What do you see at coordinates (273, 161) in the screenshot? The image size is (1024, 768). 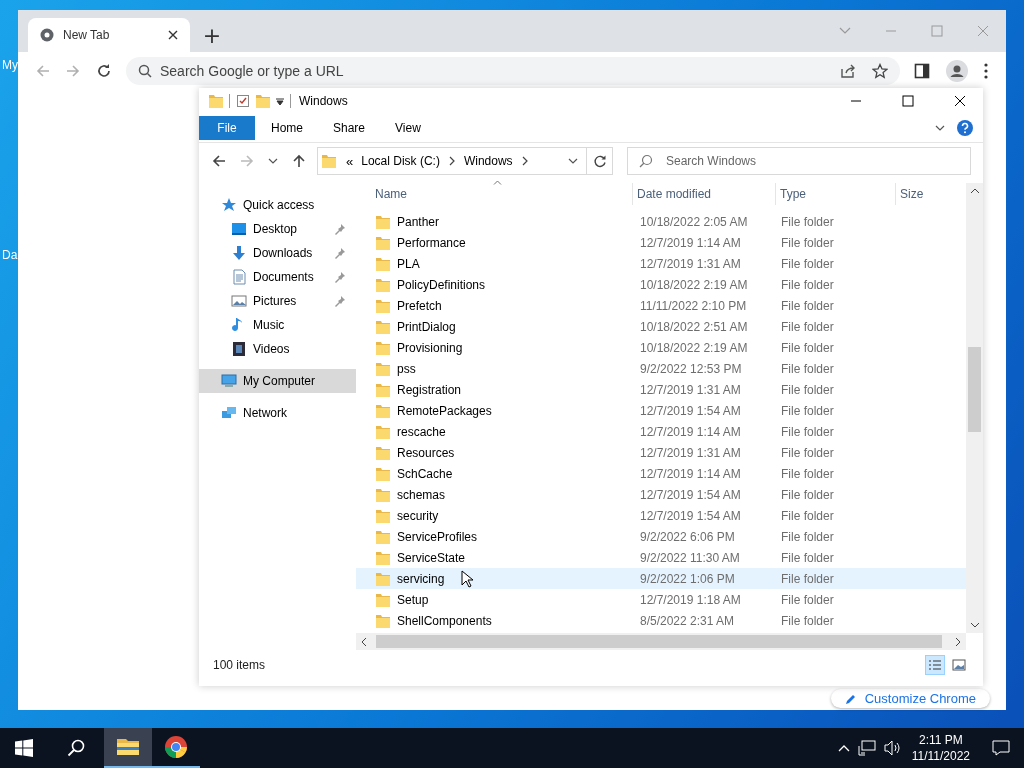 I see `recent-locations-icon` at bounding box center [273, 161].